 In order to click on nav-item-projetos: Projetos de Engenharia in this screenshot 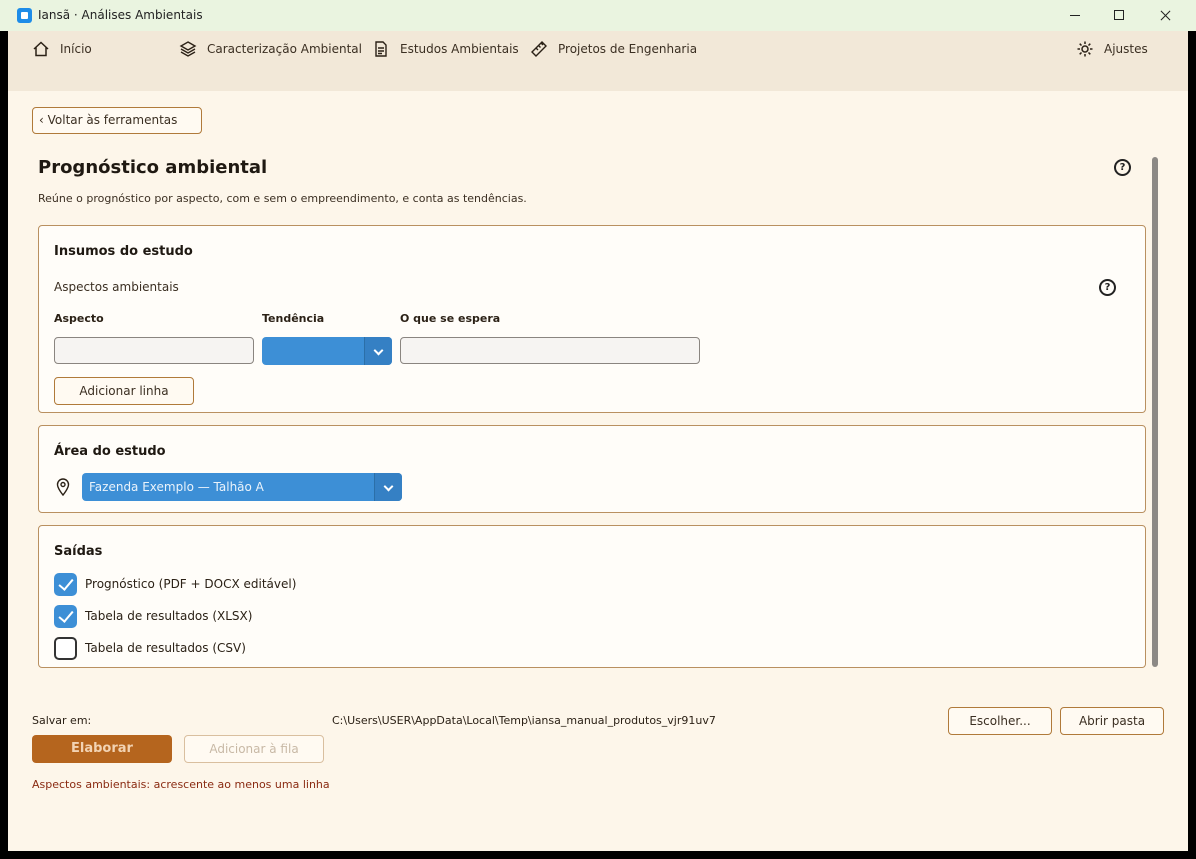, I will do `click(613, 49)`.